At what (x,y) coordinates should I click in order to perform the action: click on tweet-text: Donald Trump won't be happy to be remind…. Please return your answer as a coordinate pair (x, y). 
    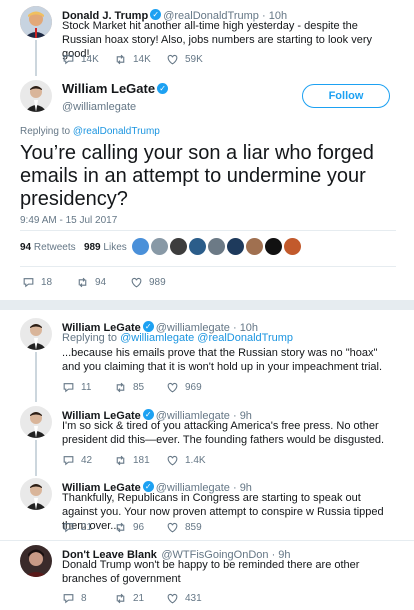
    Looking at the image, I should click on (211, 572).